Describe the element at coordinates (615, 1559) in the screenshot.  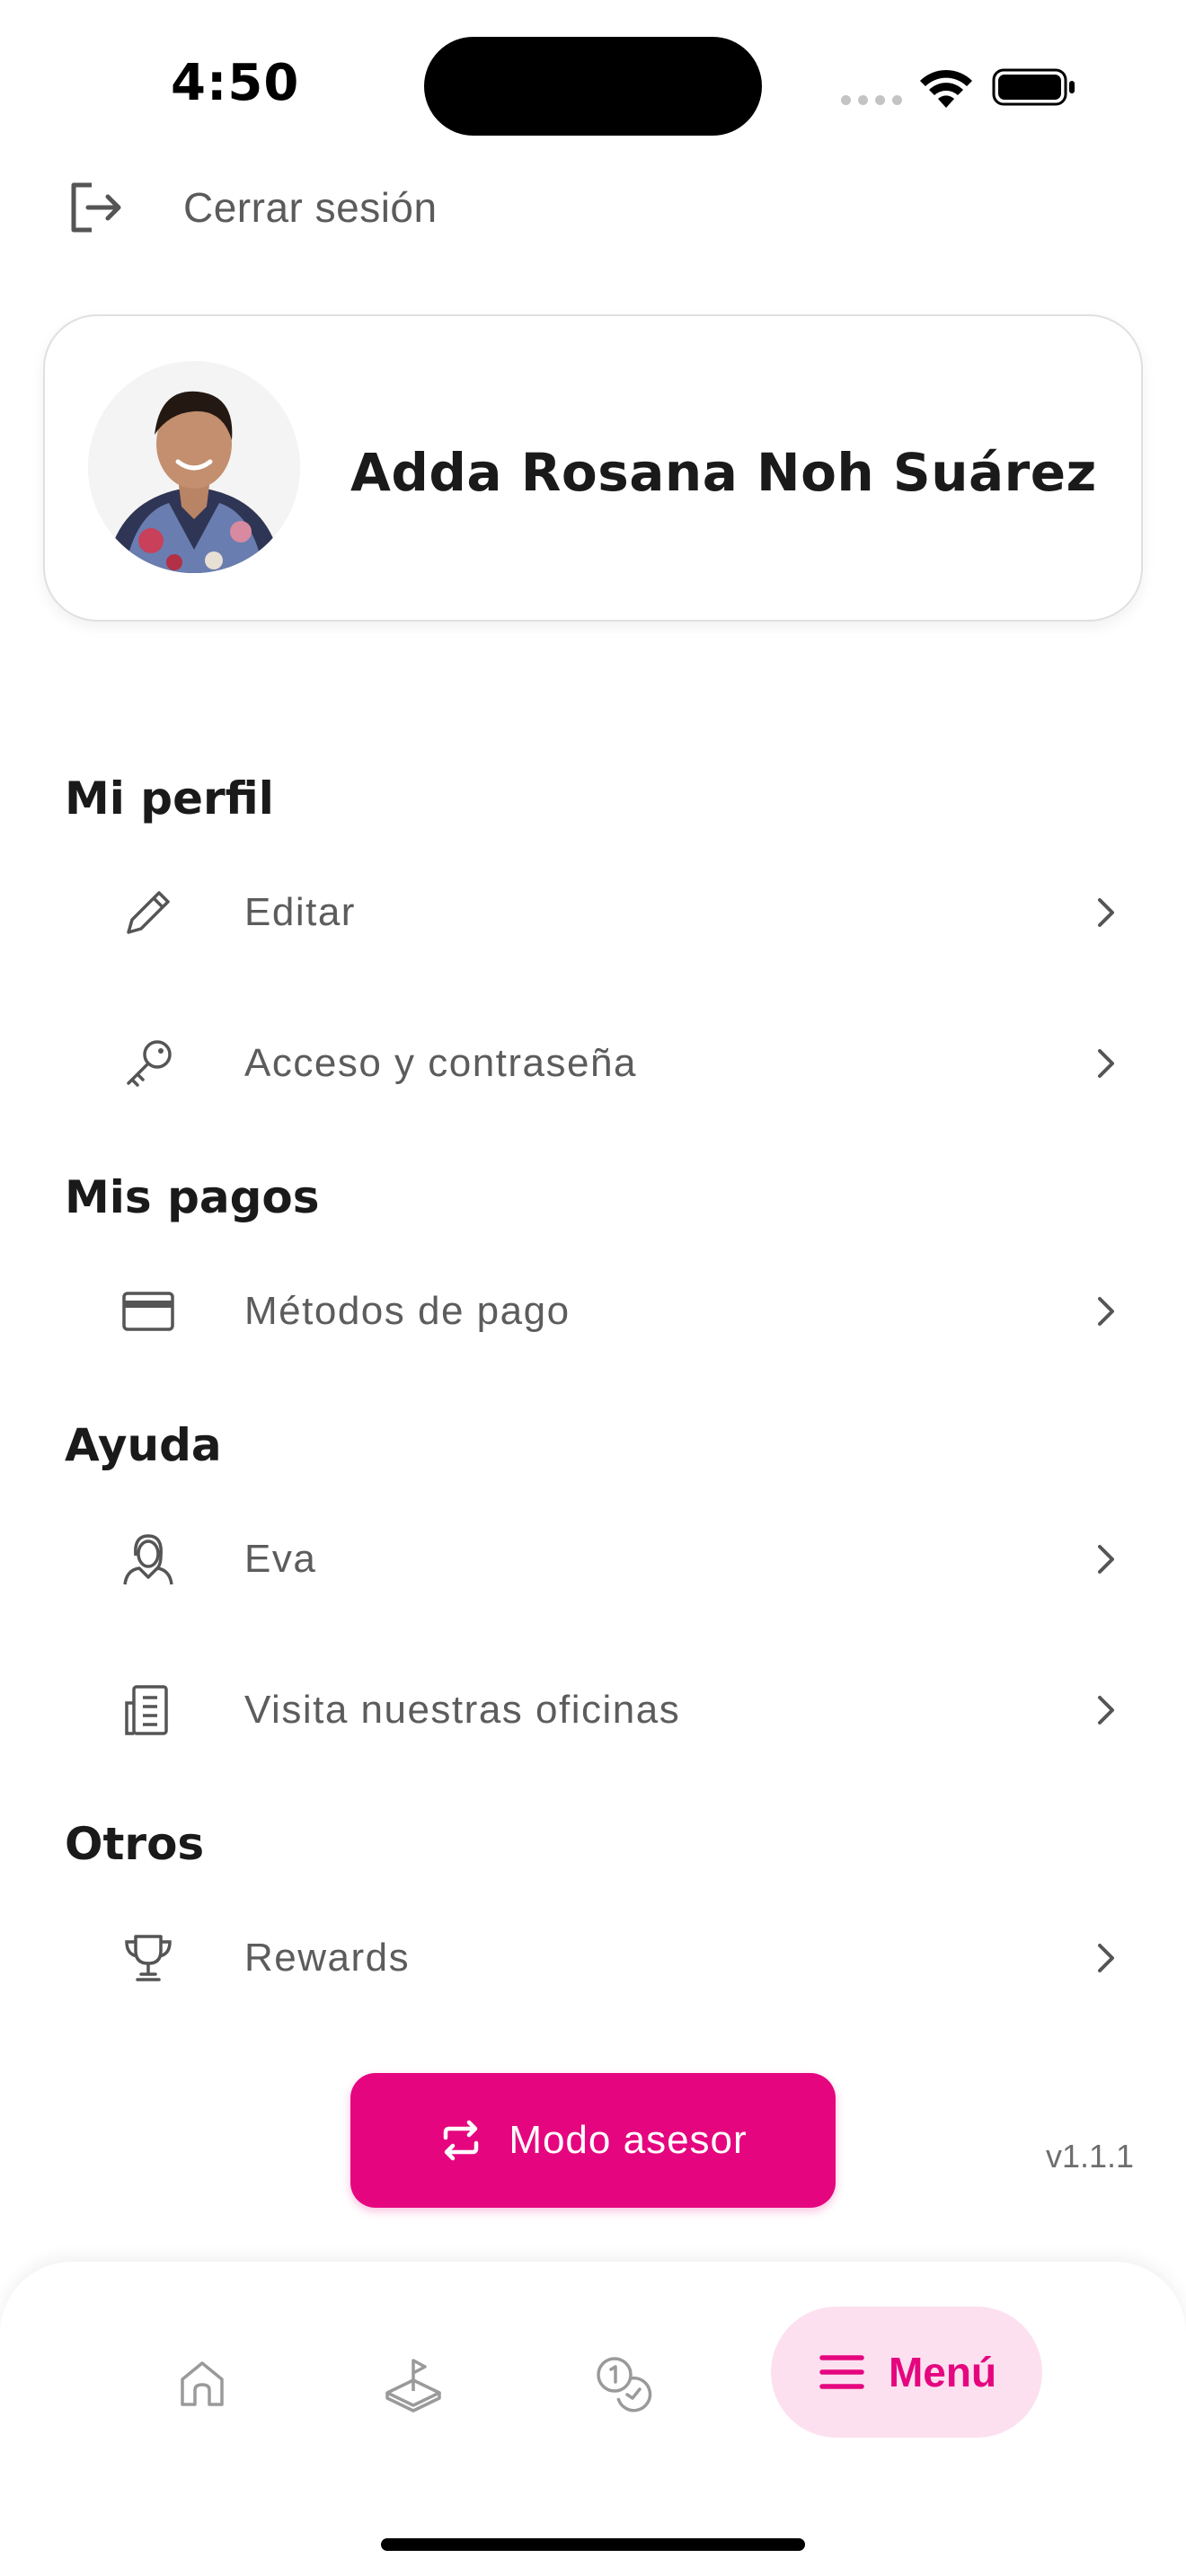
I see `menu-item-eva: Eva` at that location.